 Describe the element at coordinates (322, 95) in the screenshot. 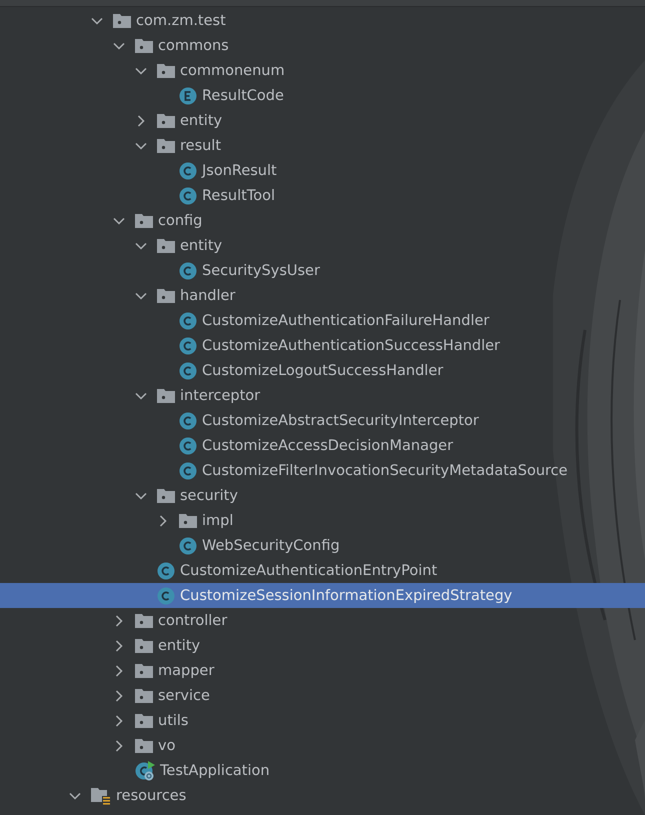

I see `tree-row: ResultCode` at that location.